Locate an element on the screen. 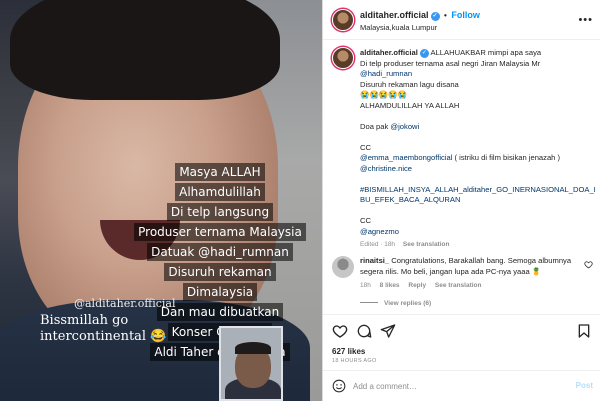 Image resolution: width=600 pixels, height=401 pixels. location-link: Malaysia,kuala Lumpur is located at coordinates (398, 27).